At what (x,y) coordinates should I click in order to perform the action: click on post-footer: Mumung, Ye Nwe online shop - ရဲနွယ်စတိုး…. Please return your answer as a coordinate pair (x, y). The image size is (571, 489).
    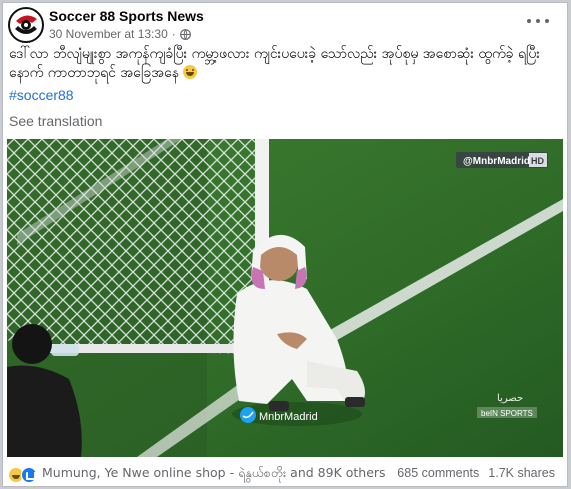
    Looking at the image, I should click on (285, 473).